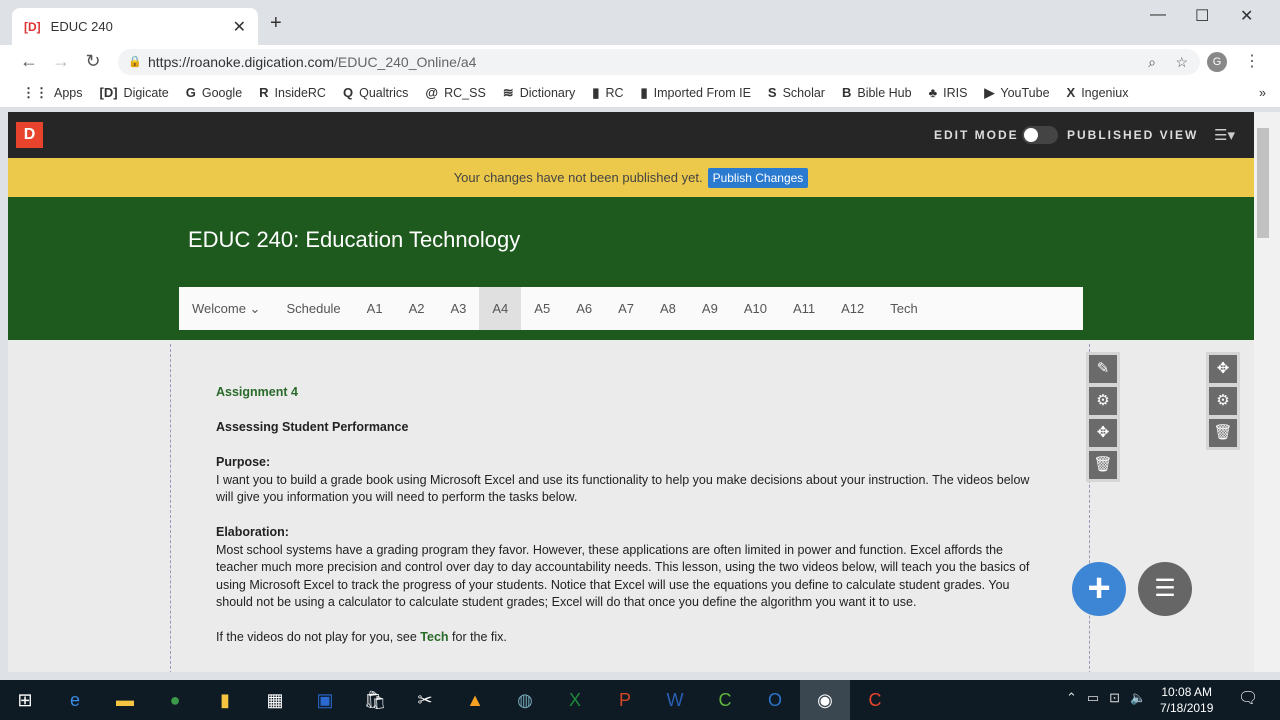  What do you see at coordinates (292, 92) in the screenshot?
I see `bookmark-insiderc: R InsideRC` at bounding box center [292, 92].